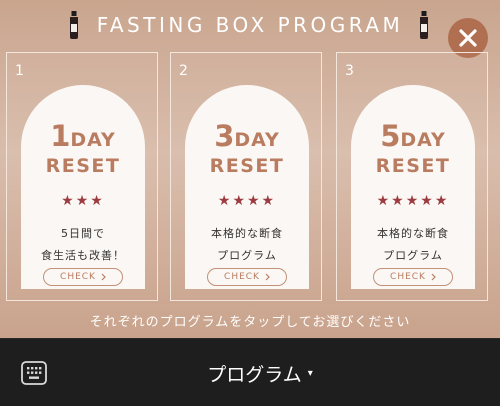 The width and height of the screenshot is (500, 406). Describe the element at coordinates (83, 233) in the screenshot. I see `description-line: 5日間で` at that location.